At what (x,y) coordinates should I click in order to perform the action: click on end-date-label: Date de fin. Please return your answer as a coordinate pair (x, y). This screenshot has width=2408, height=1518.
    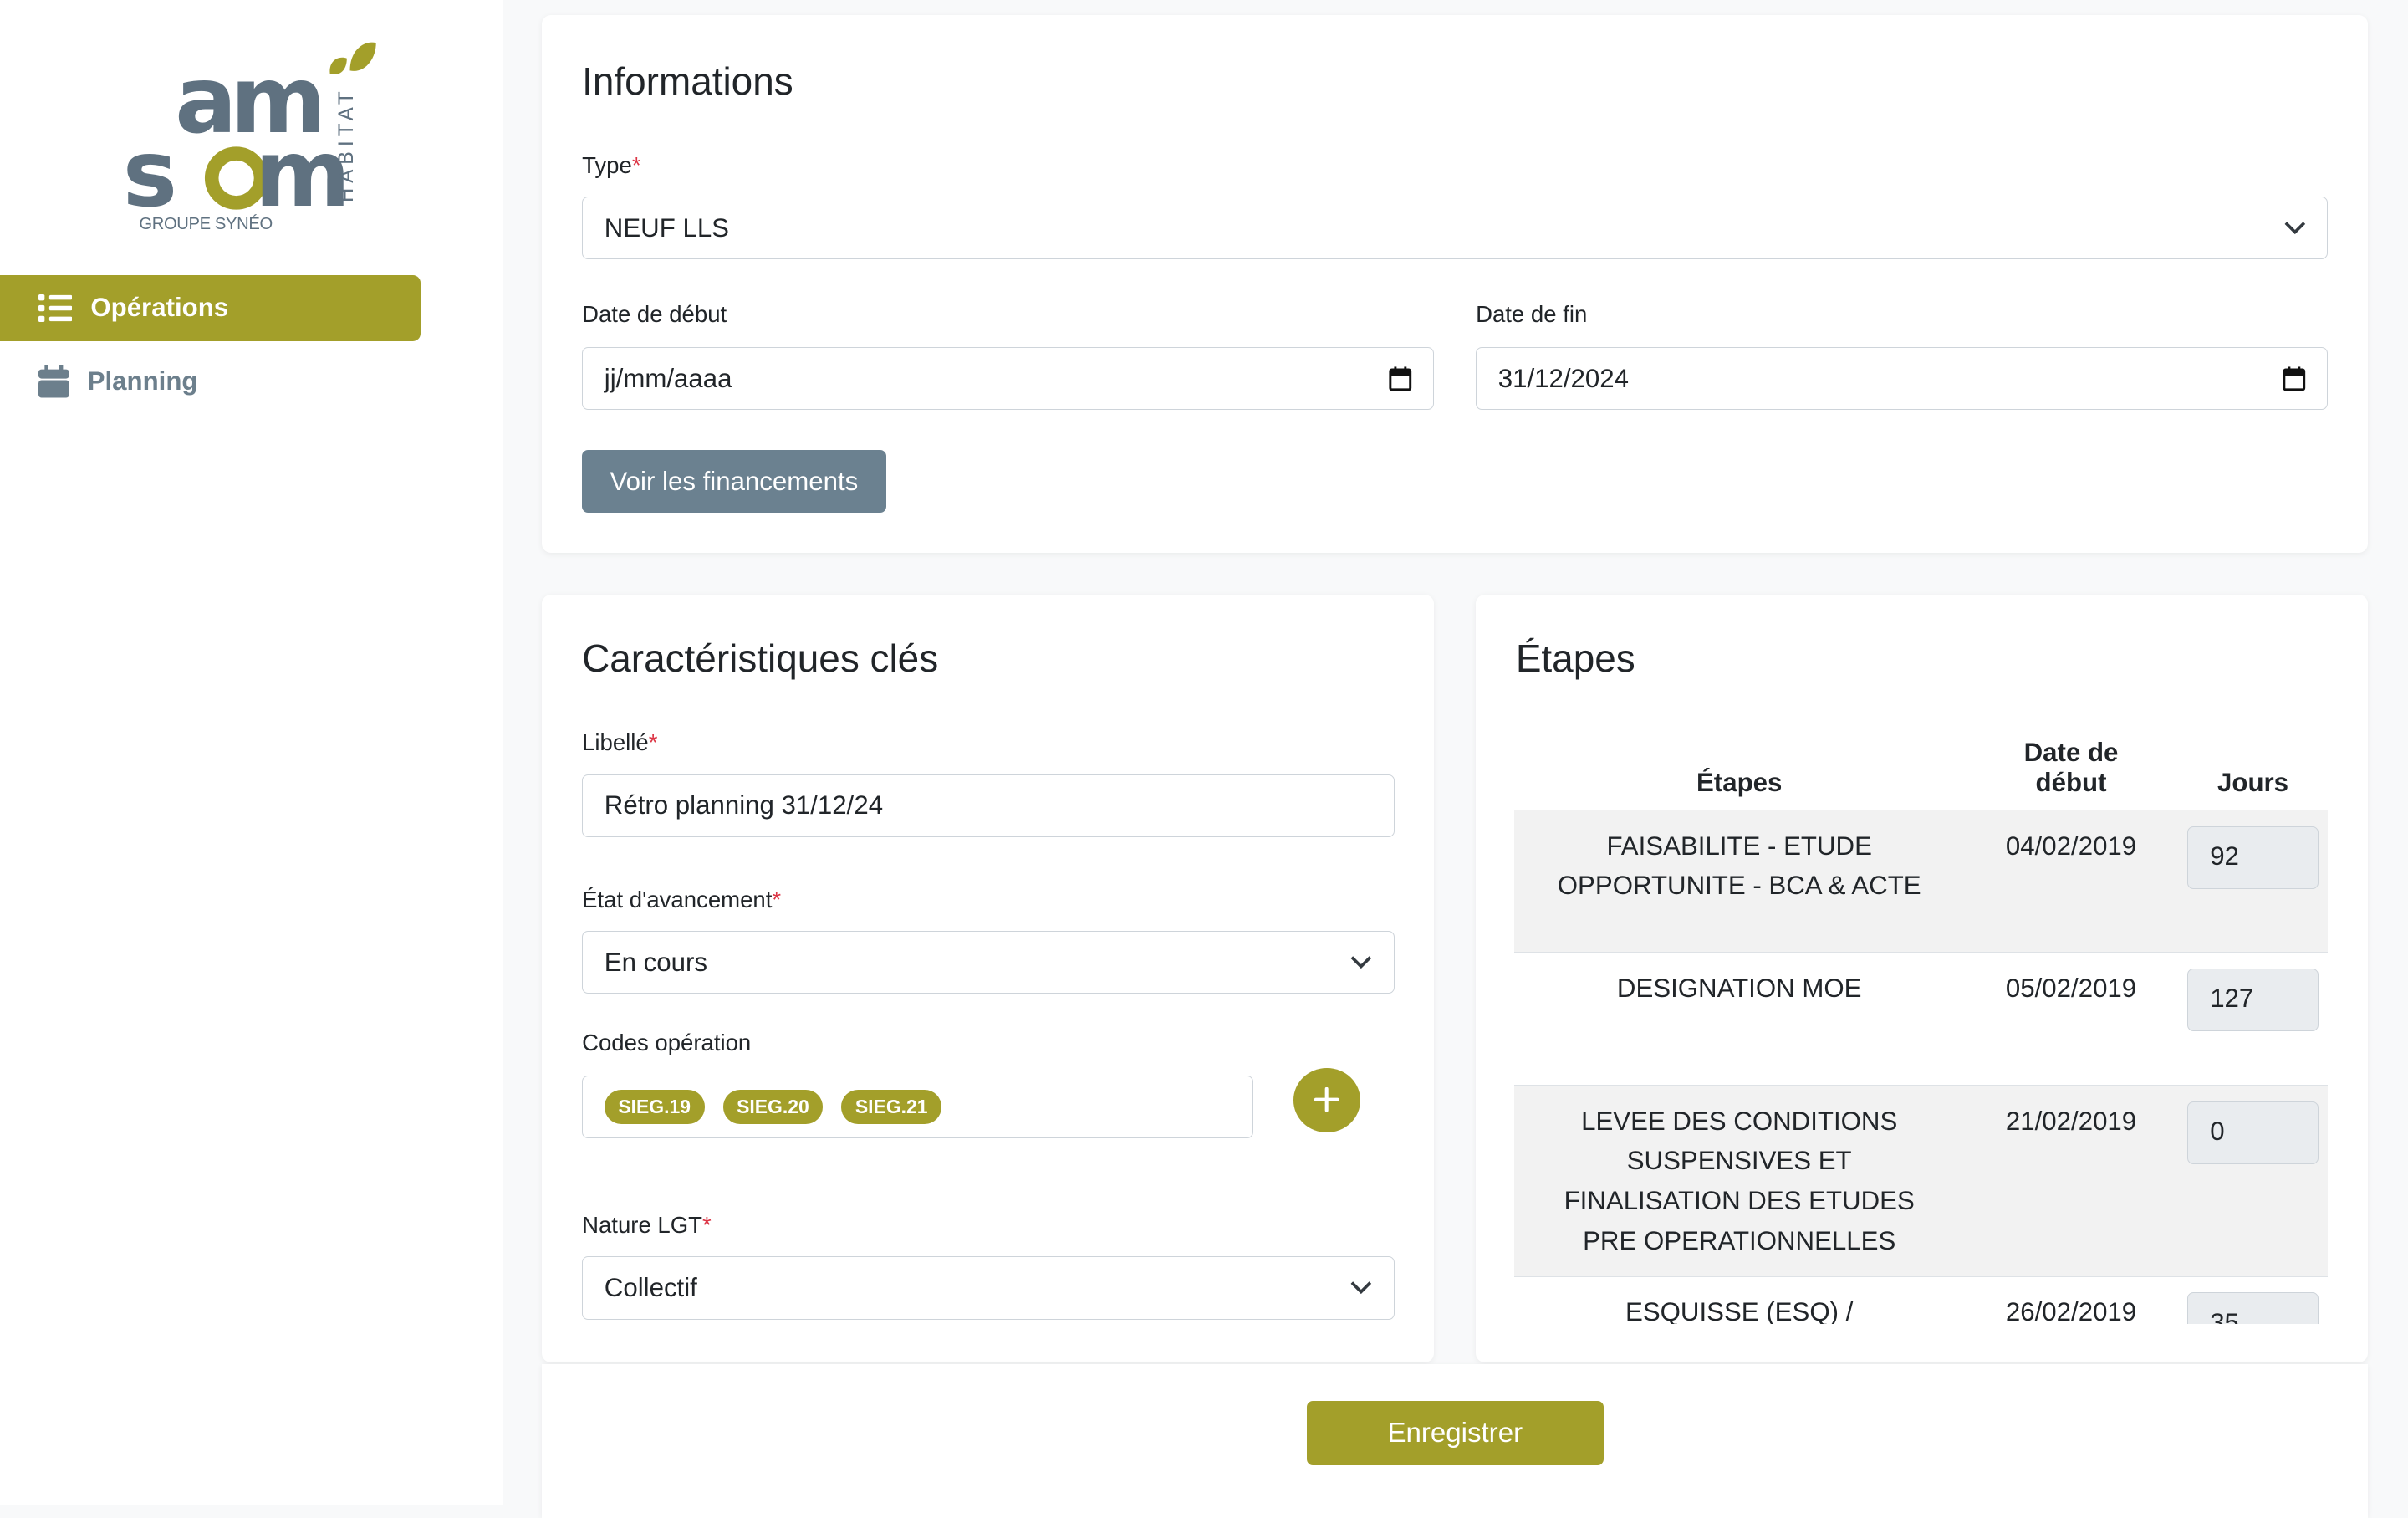
    Looking at the image, I should click on (1532, 313).